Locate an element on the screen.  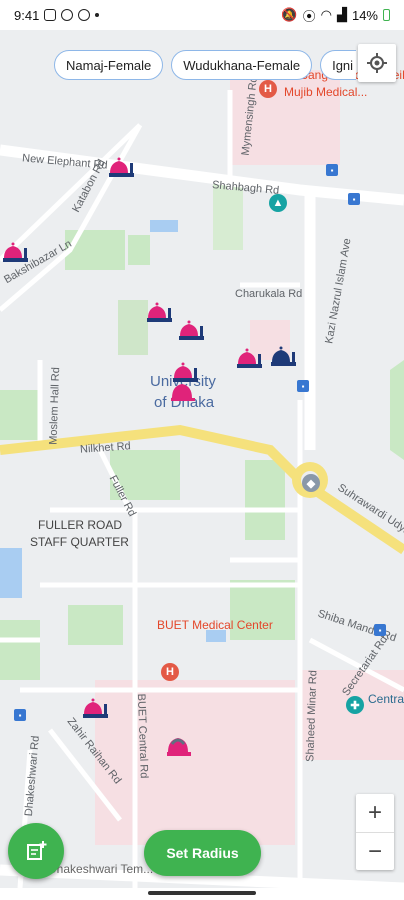
zoom-controls: + − is located at coordinates (375, 832).